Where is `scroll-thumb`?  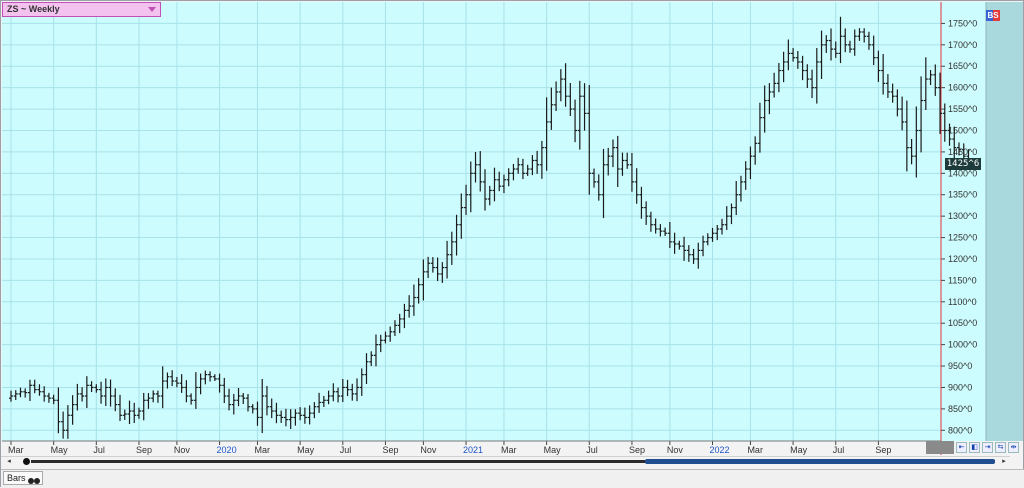 scroll-thumb is located at coordinates (820, 461).